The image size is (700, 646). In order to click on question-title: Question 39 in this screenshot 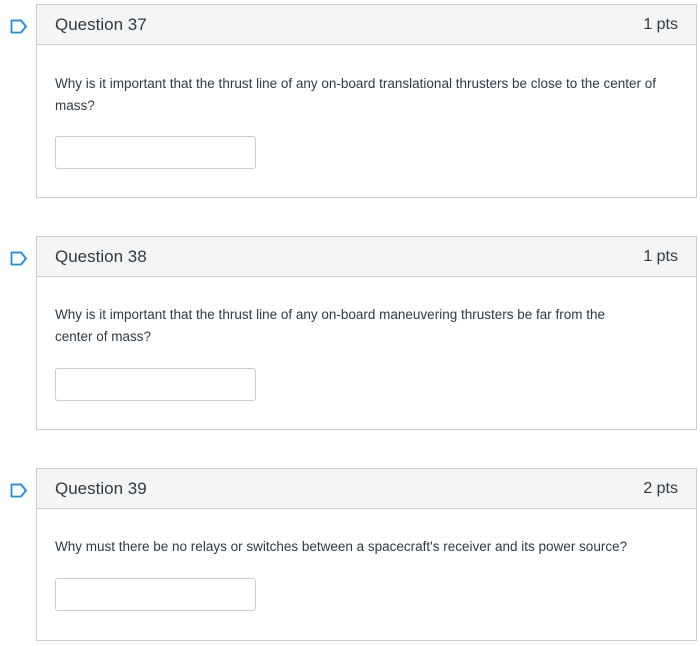, I will do `click(101, 488)`.